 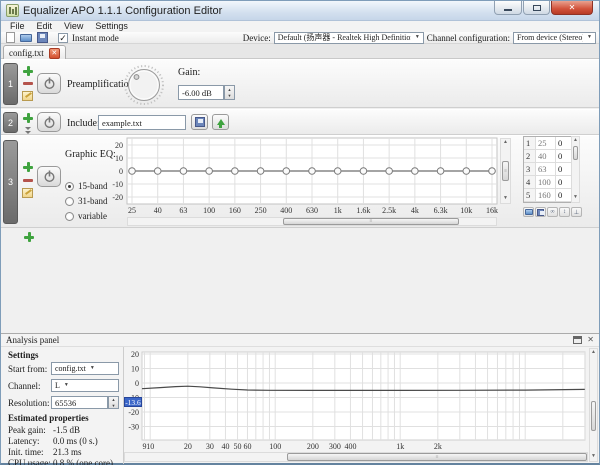 I want to click on row-number: 3, so click(x=10, y=182).